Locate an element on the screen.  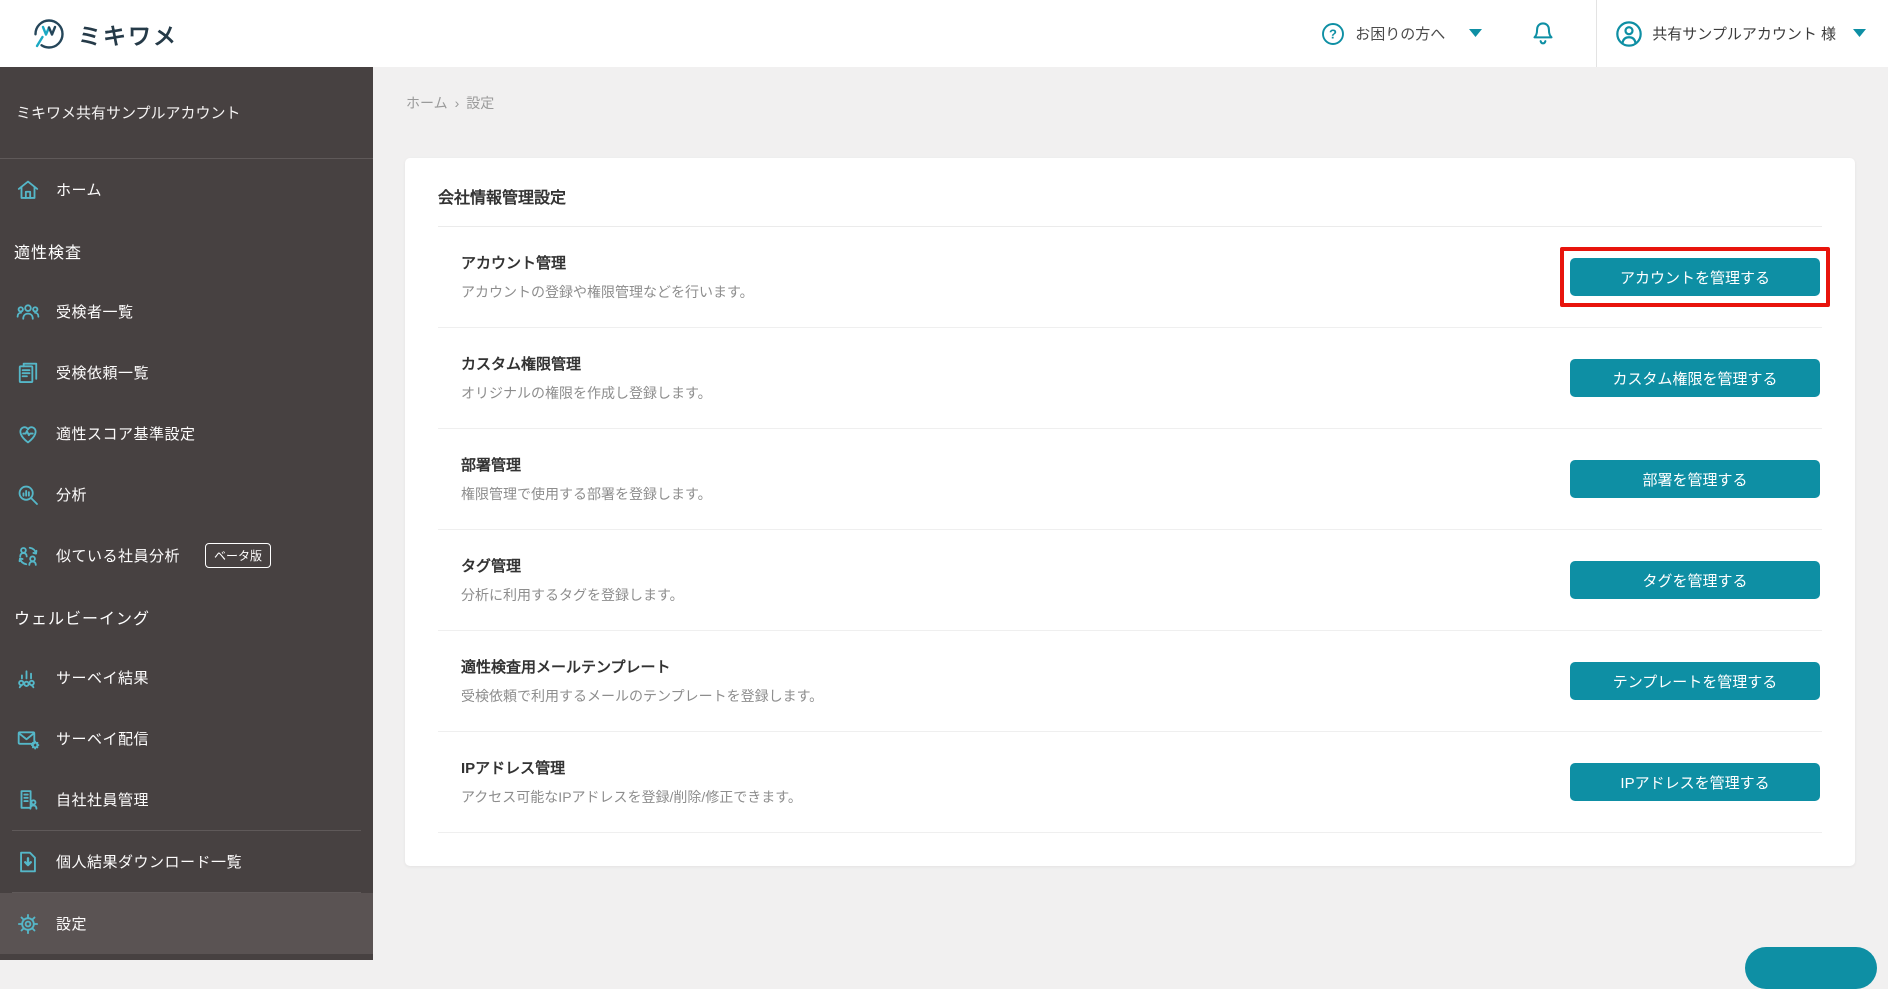
own-employee-icon is located at coordinates (27, 799).